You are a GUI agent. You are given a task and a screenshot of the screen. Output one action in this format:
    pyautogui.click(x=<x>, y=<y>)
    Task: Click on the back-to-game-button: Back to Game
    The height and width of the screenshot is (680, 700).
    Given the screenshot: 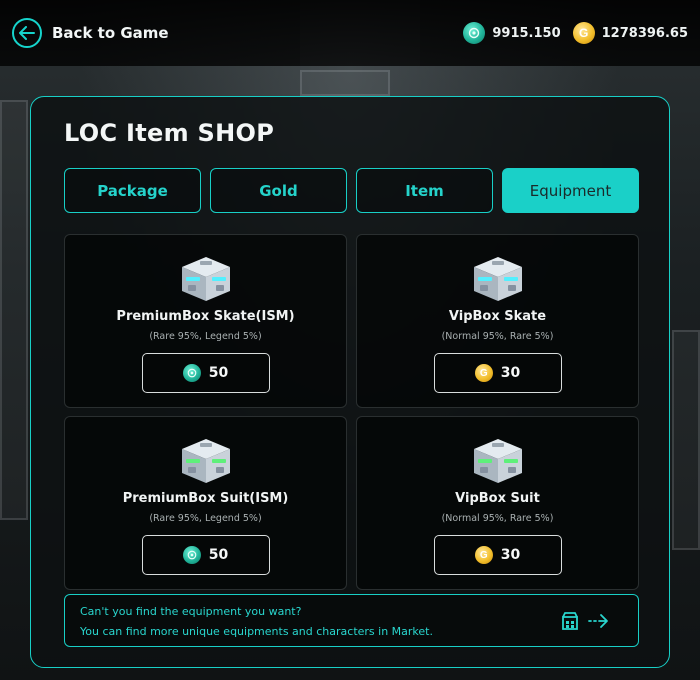 What is the action you would take?
    pyautogui.click(x=90, y=33)
    